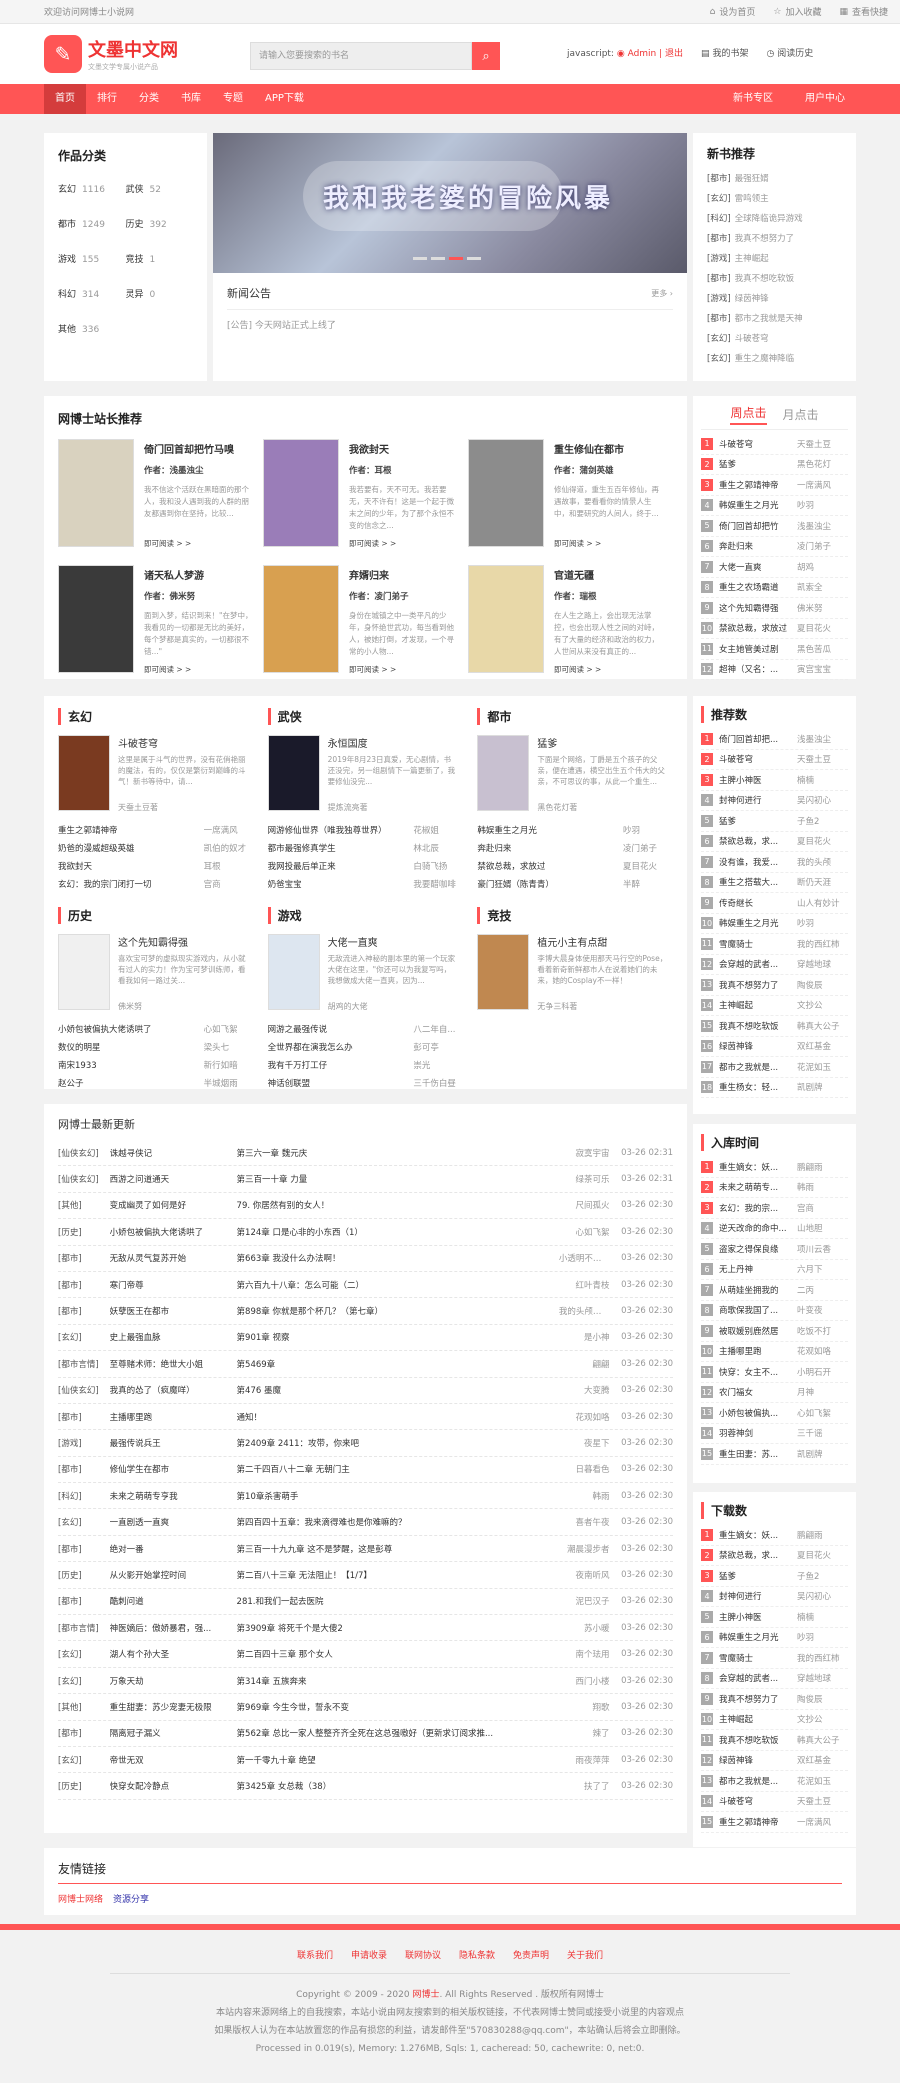 The height and width of the screenshot is (2083, 900). What do you see at coordinates (92, 328) in the screenshot?
I see `category-item: 其他 336` at bounding box center [92, 328].